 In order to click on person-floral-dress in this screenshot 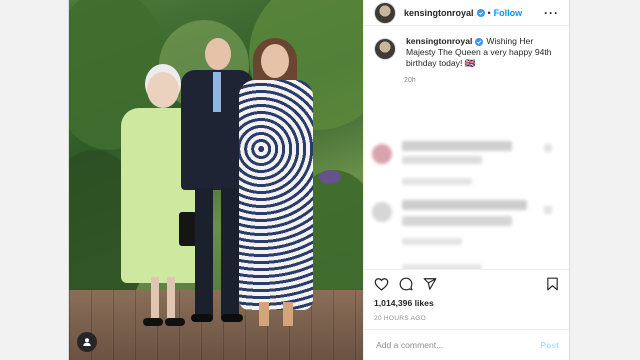, I will do `click(276, 185)`.